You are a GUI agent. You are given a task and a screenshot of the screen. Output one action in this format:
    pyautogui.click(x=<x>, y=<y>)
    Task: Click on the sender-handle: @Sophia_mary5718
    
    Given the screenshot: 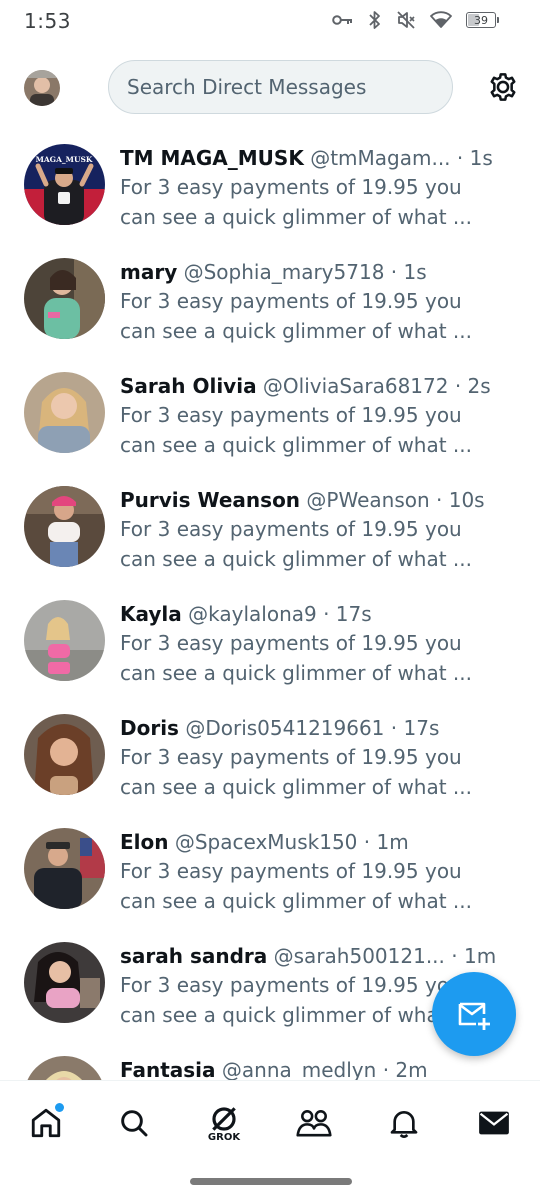 What is the action you would take?
    pyautogui.click(x=284, y=272)
    